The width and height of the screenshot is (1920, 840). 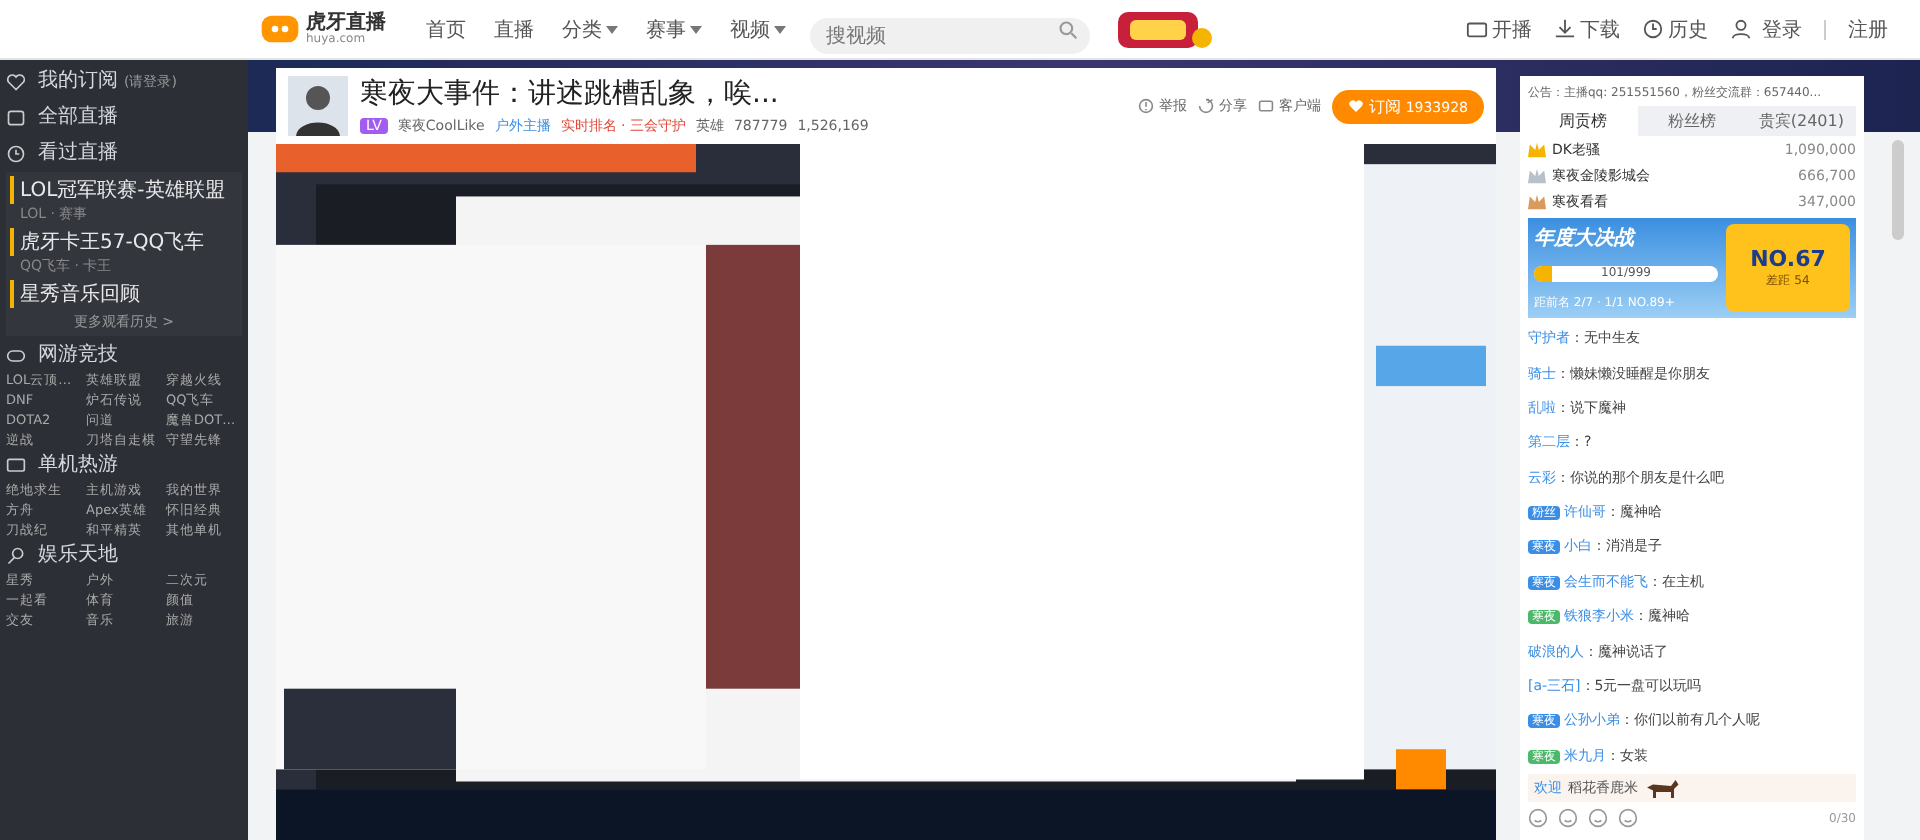 I want to click on nav-link: 分类, so click(x=590, y=29).